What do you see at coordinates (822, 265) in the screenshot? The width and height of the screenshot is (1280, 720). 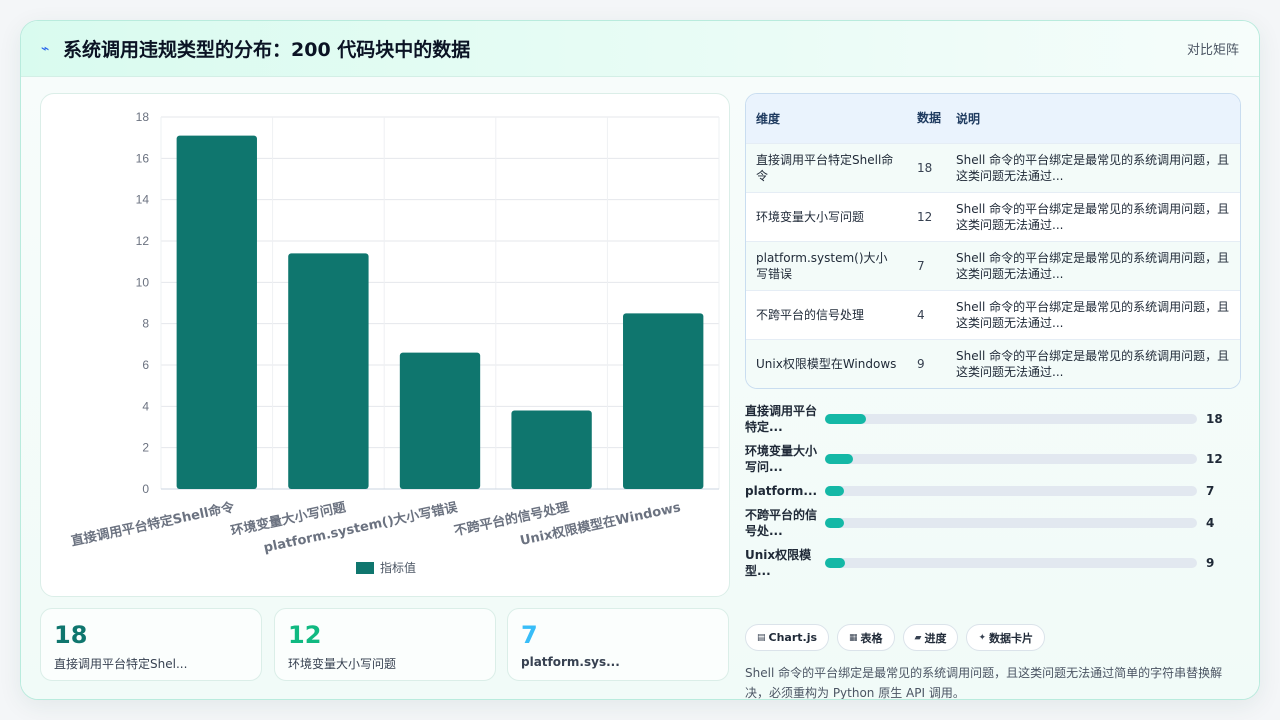 I see `cell-name: platform.system()大小写错误` at bounding box center [822, 265].